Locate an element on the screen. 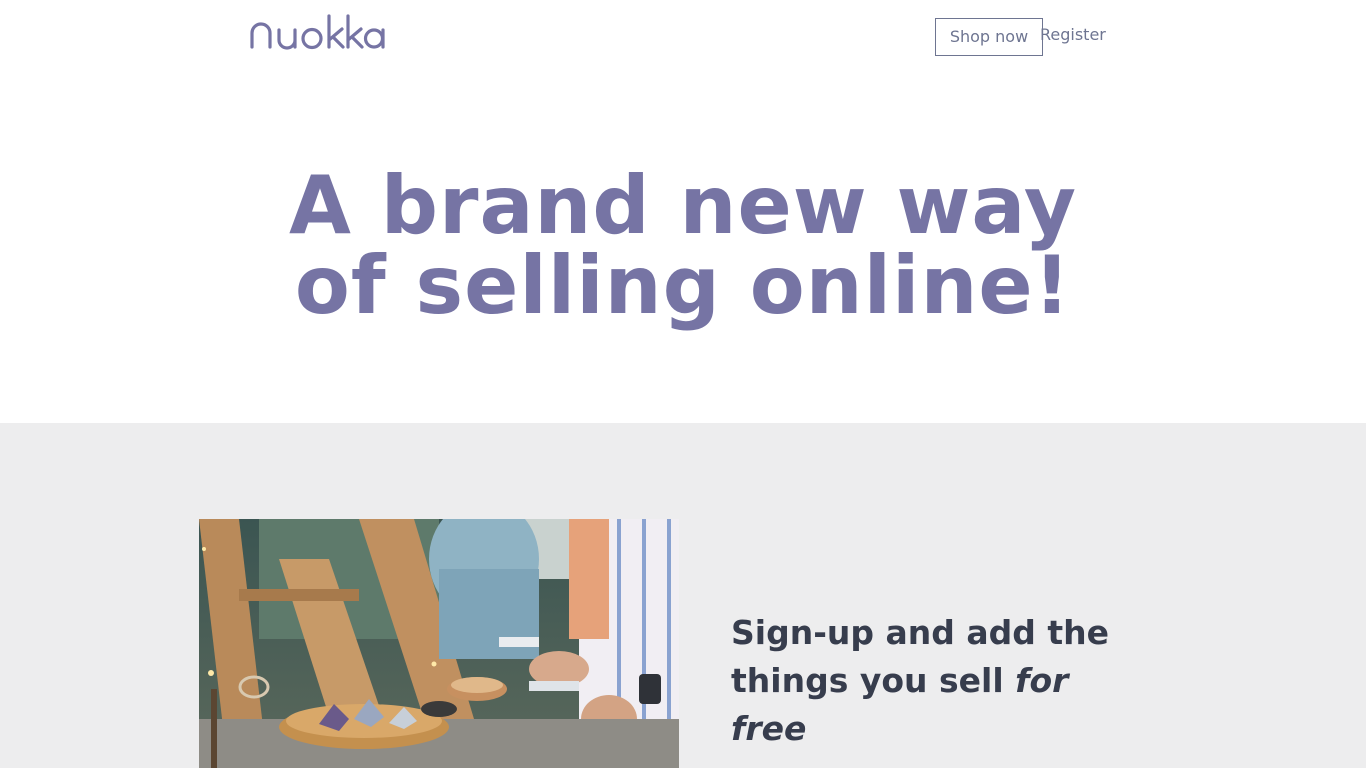  market-stall-photo-illustration is located at coordinates (439, 643).